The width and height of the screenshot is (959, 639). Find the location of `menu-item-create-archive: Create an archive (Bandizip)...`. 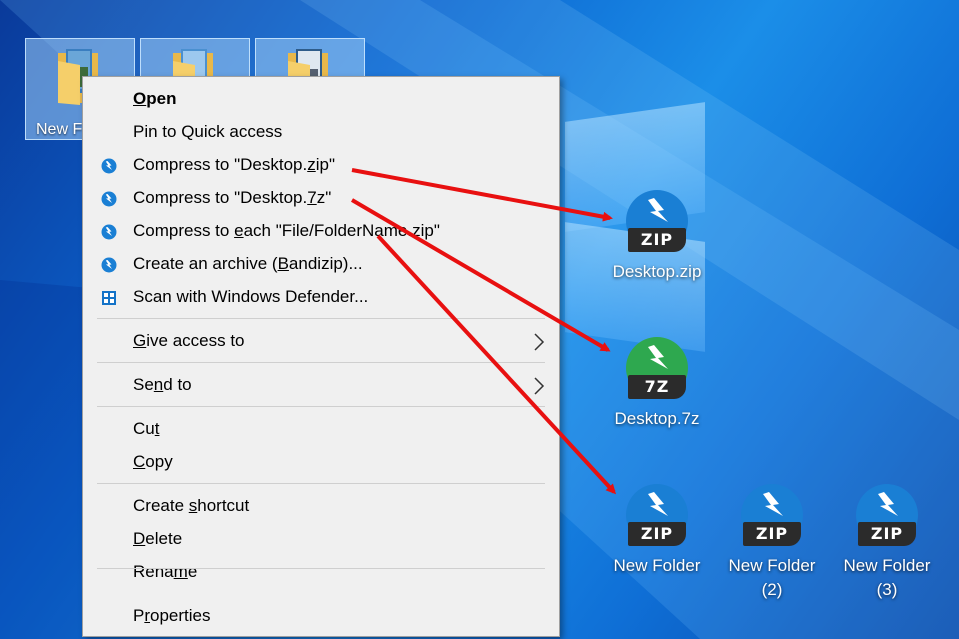

menu-item-create-archive: Create an archive (Bandizip)... is located at coordinates (321, 265).